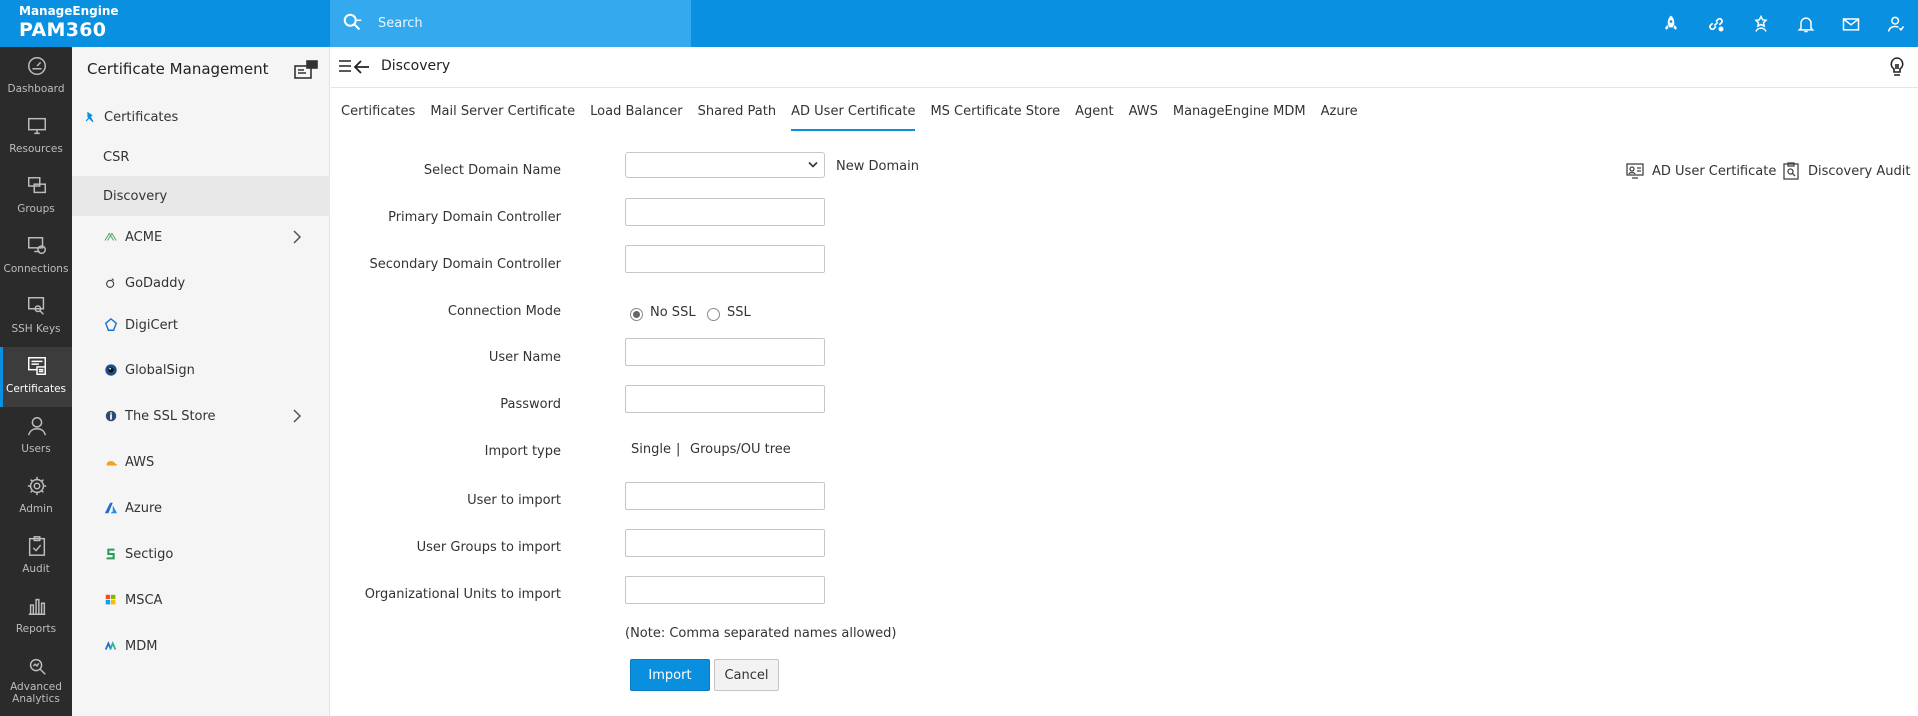 The width and height of the screenshot is (1918, 716). I want to click on page-title: Discovery, so click(416, 66).